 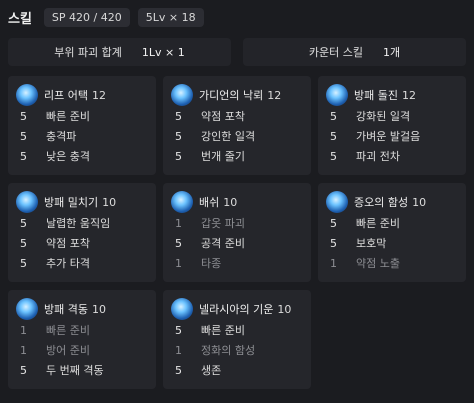 What do you see at coordinates (71, 202) in the screenshot?
I see `skill-name-text: 방패 밀치기` at bounding box center [71, 202].